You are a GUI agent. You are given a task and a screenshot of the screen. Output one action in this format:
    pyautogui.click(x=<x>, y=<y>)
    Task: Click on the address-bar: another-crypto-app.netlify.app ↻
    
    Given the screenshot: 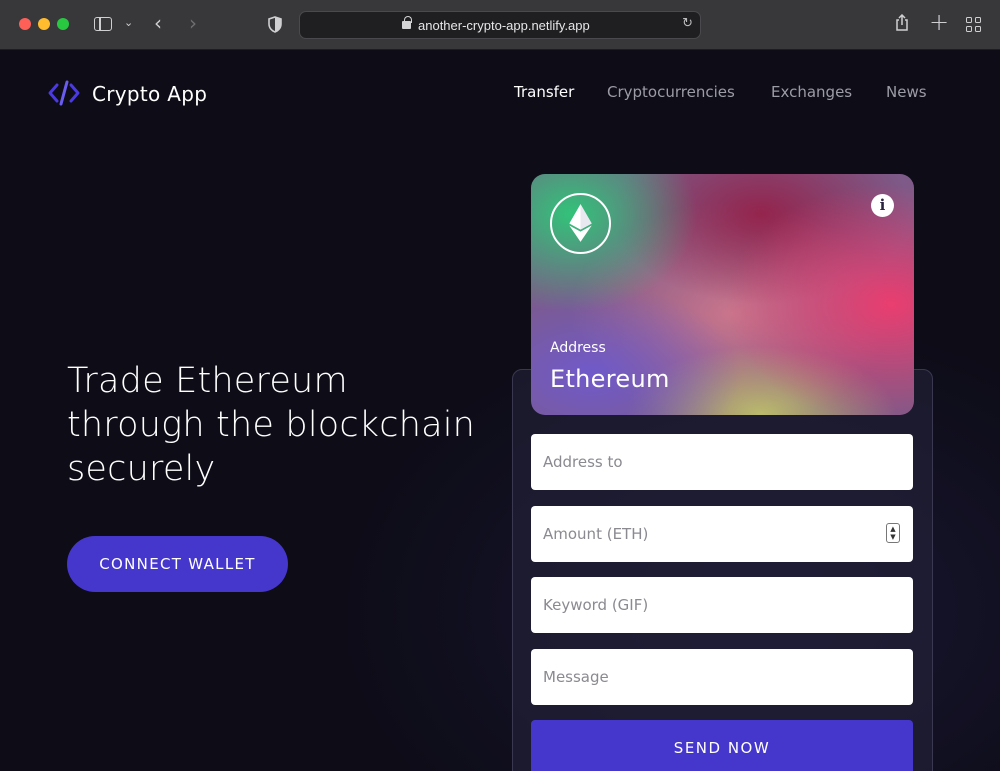 What is the action you would take?
    pyautogui.click(x=500, y=25)
    